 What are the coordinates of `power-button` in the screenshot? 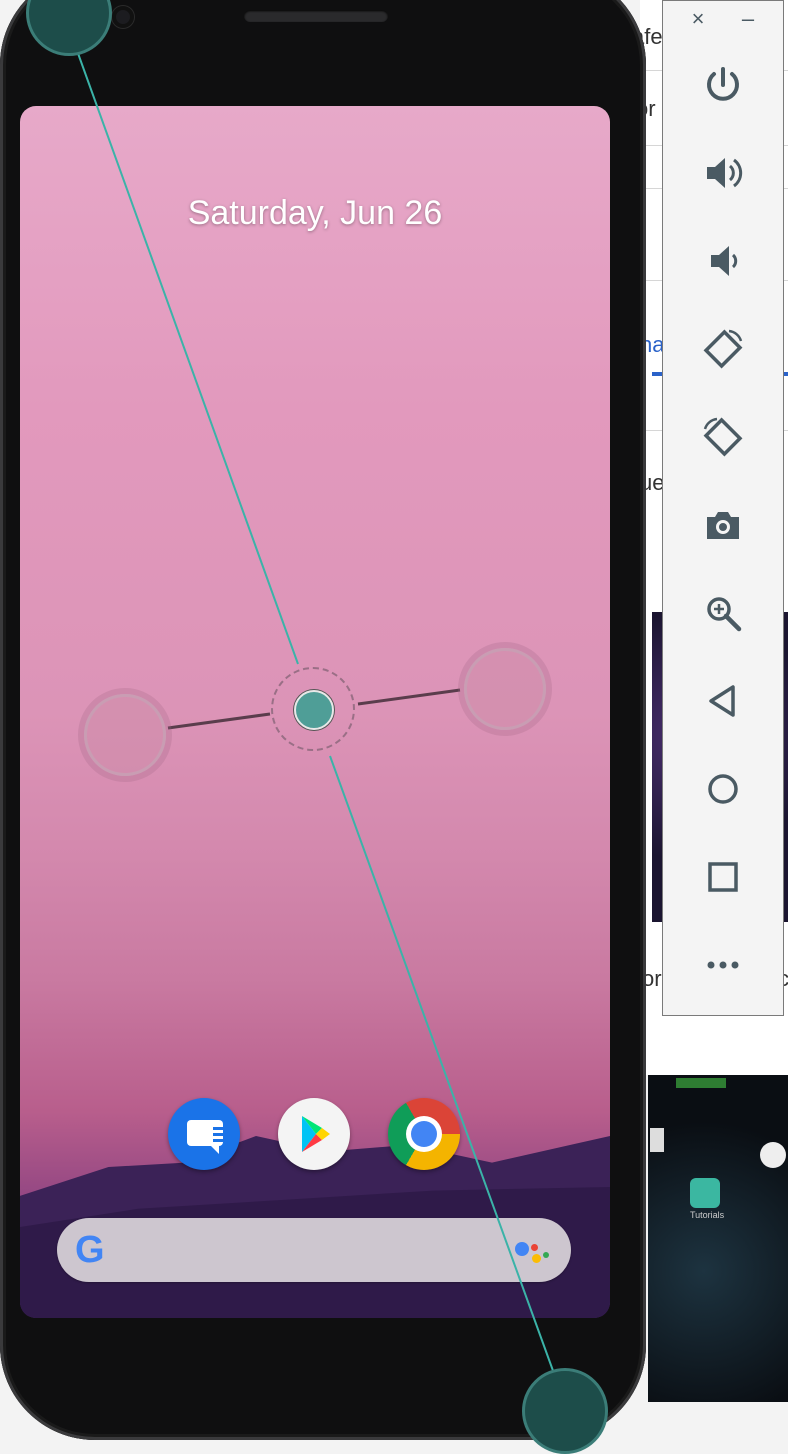 It's located at (723, 85).